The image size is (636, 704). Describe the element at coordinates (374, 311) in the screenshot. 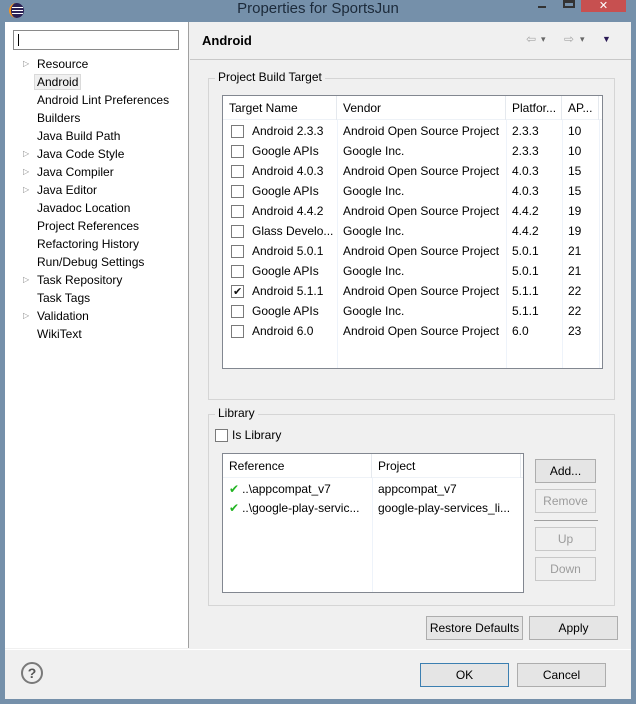

I see `cell-vendor: Google Inc.` at that location.